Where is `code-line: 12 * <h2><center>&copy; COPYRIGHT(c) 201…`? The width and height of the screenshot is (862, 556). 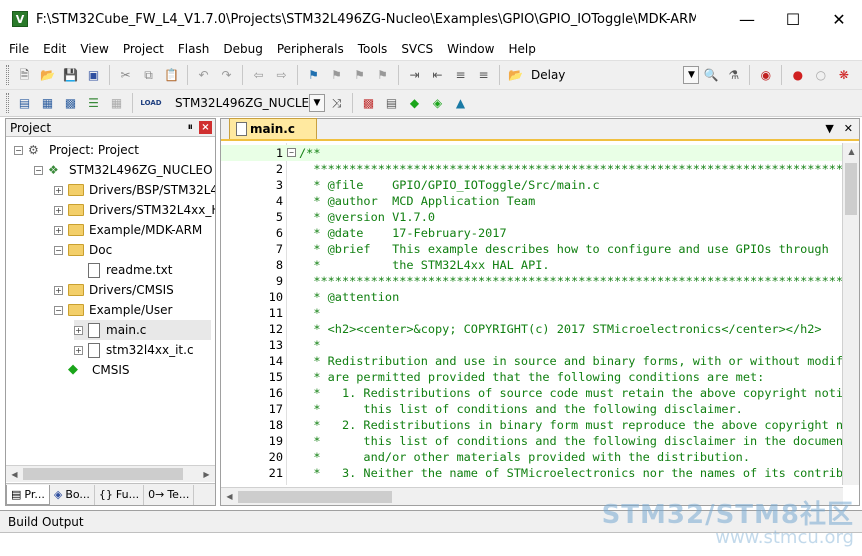
code-line: 12 * <h2><center>&copy; COPYRIGHT(c) 201… is located at coordinates (532, 329).